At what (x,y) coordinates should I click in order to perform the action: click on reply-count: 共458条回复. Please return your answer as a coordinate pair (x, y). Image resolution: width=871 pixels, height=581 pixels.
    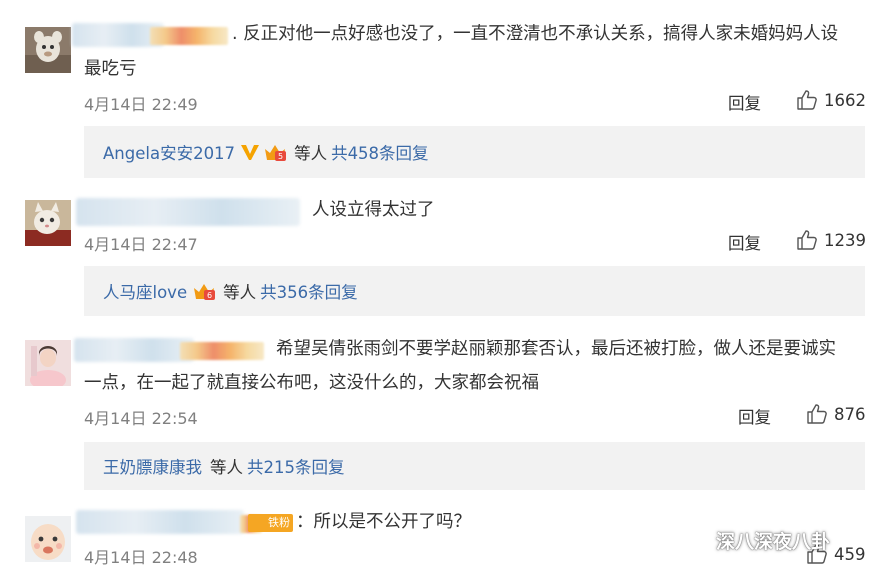
    Looking at the image, I should click on (380, 152).